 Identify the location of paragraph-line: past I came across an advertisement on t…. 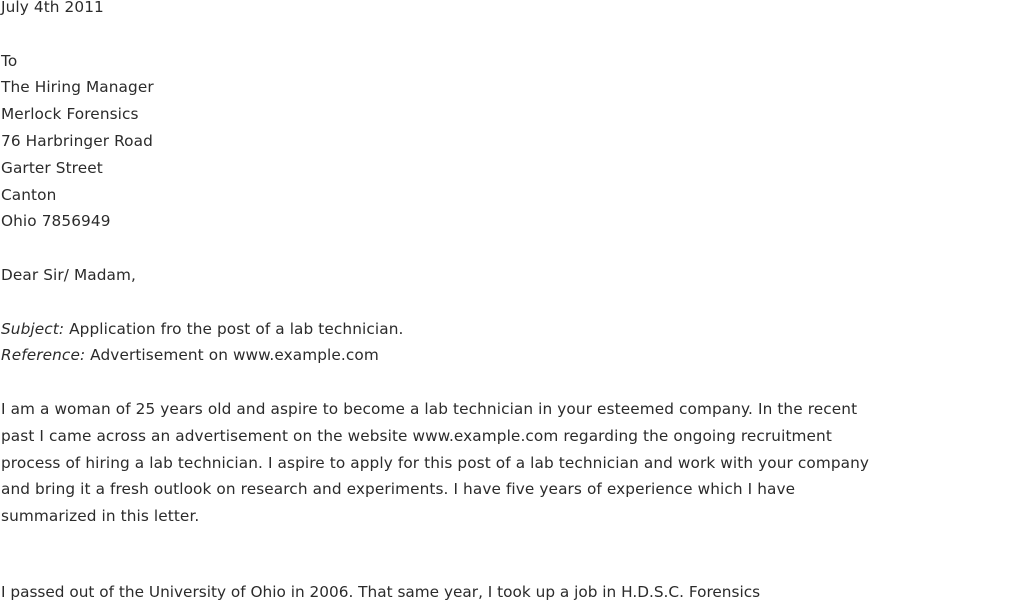
(416, 435).